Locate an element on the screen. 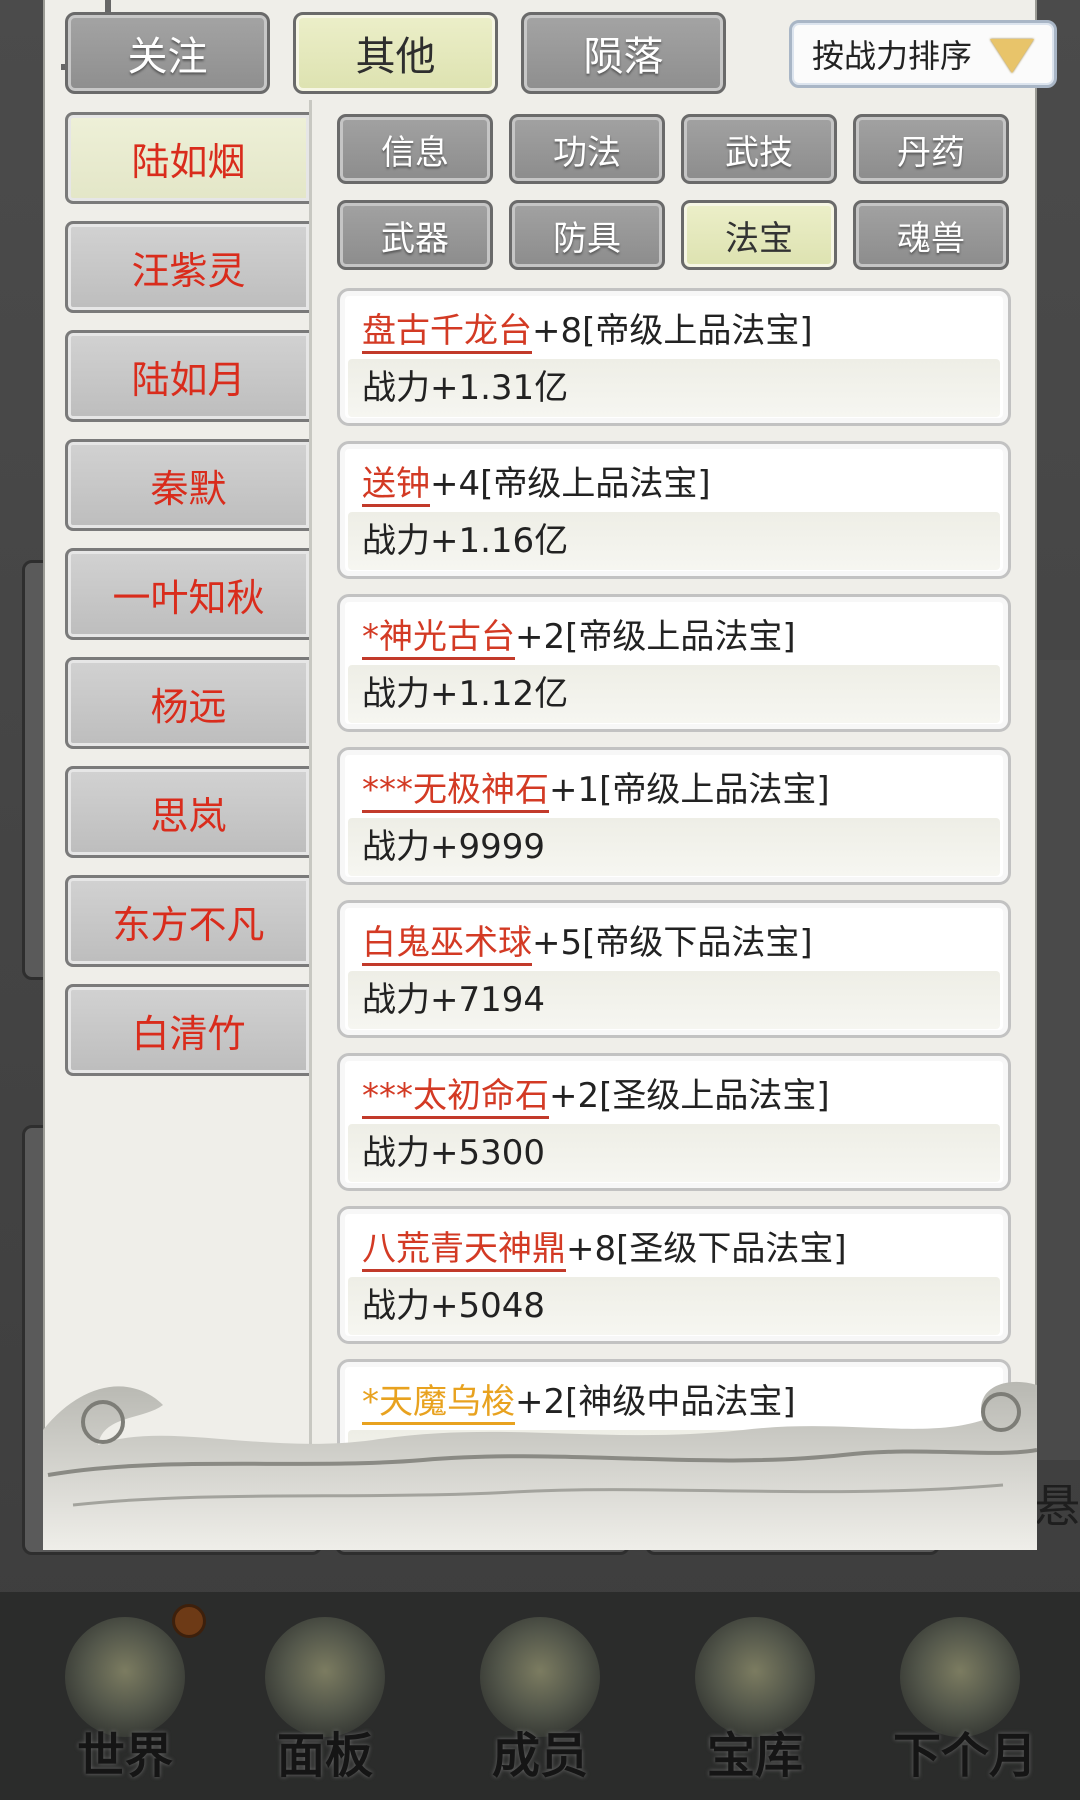 This screenshot has width=1080, height=1800. character-item: 陆如月 is located at coordinates (187, 376).